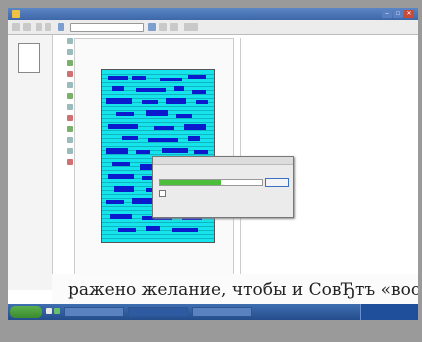 Image resolution: width=422 pixels, height=342 pixels. Describe the element at coordinates (389, 312) in the screenshot. I see `system-tray` at that location.